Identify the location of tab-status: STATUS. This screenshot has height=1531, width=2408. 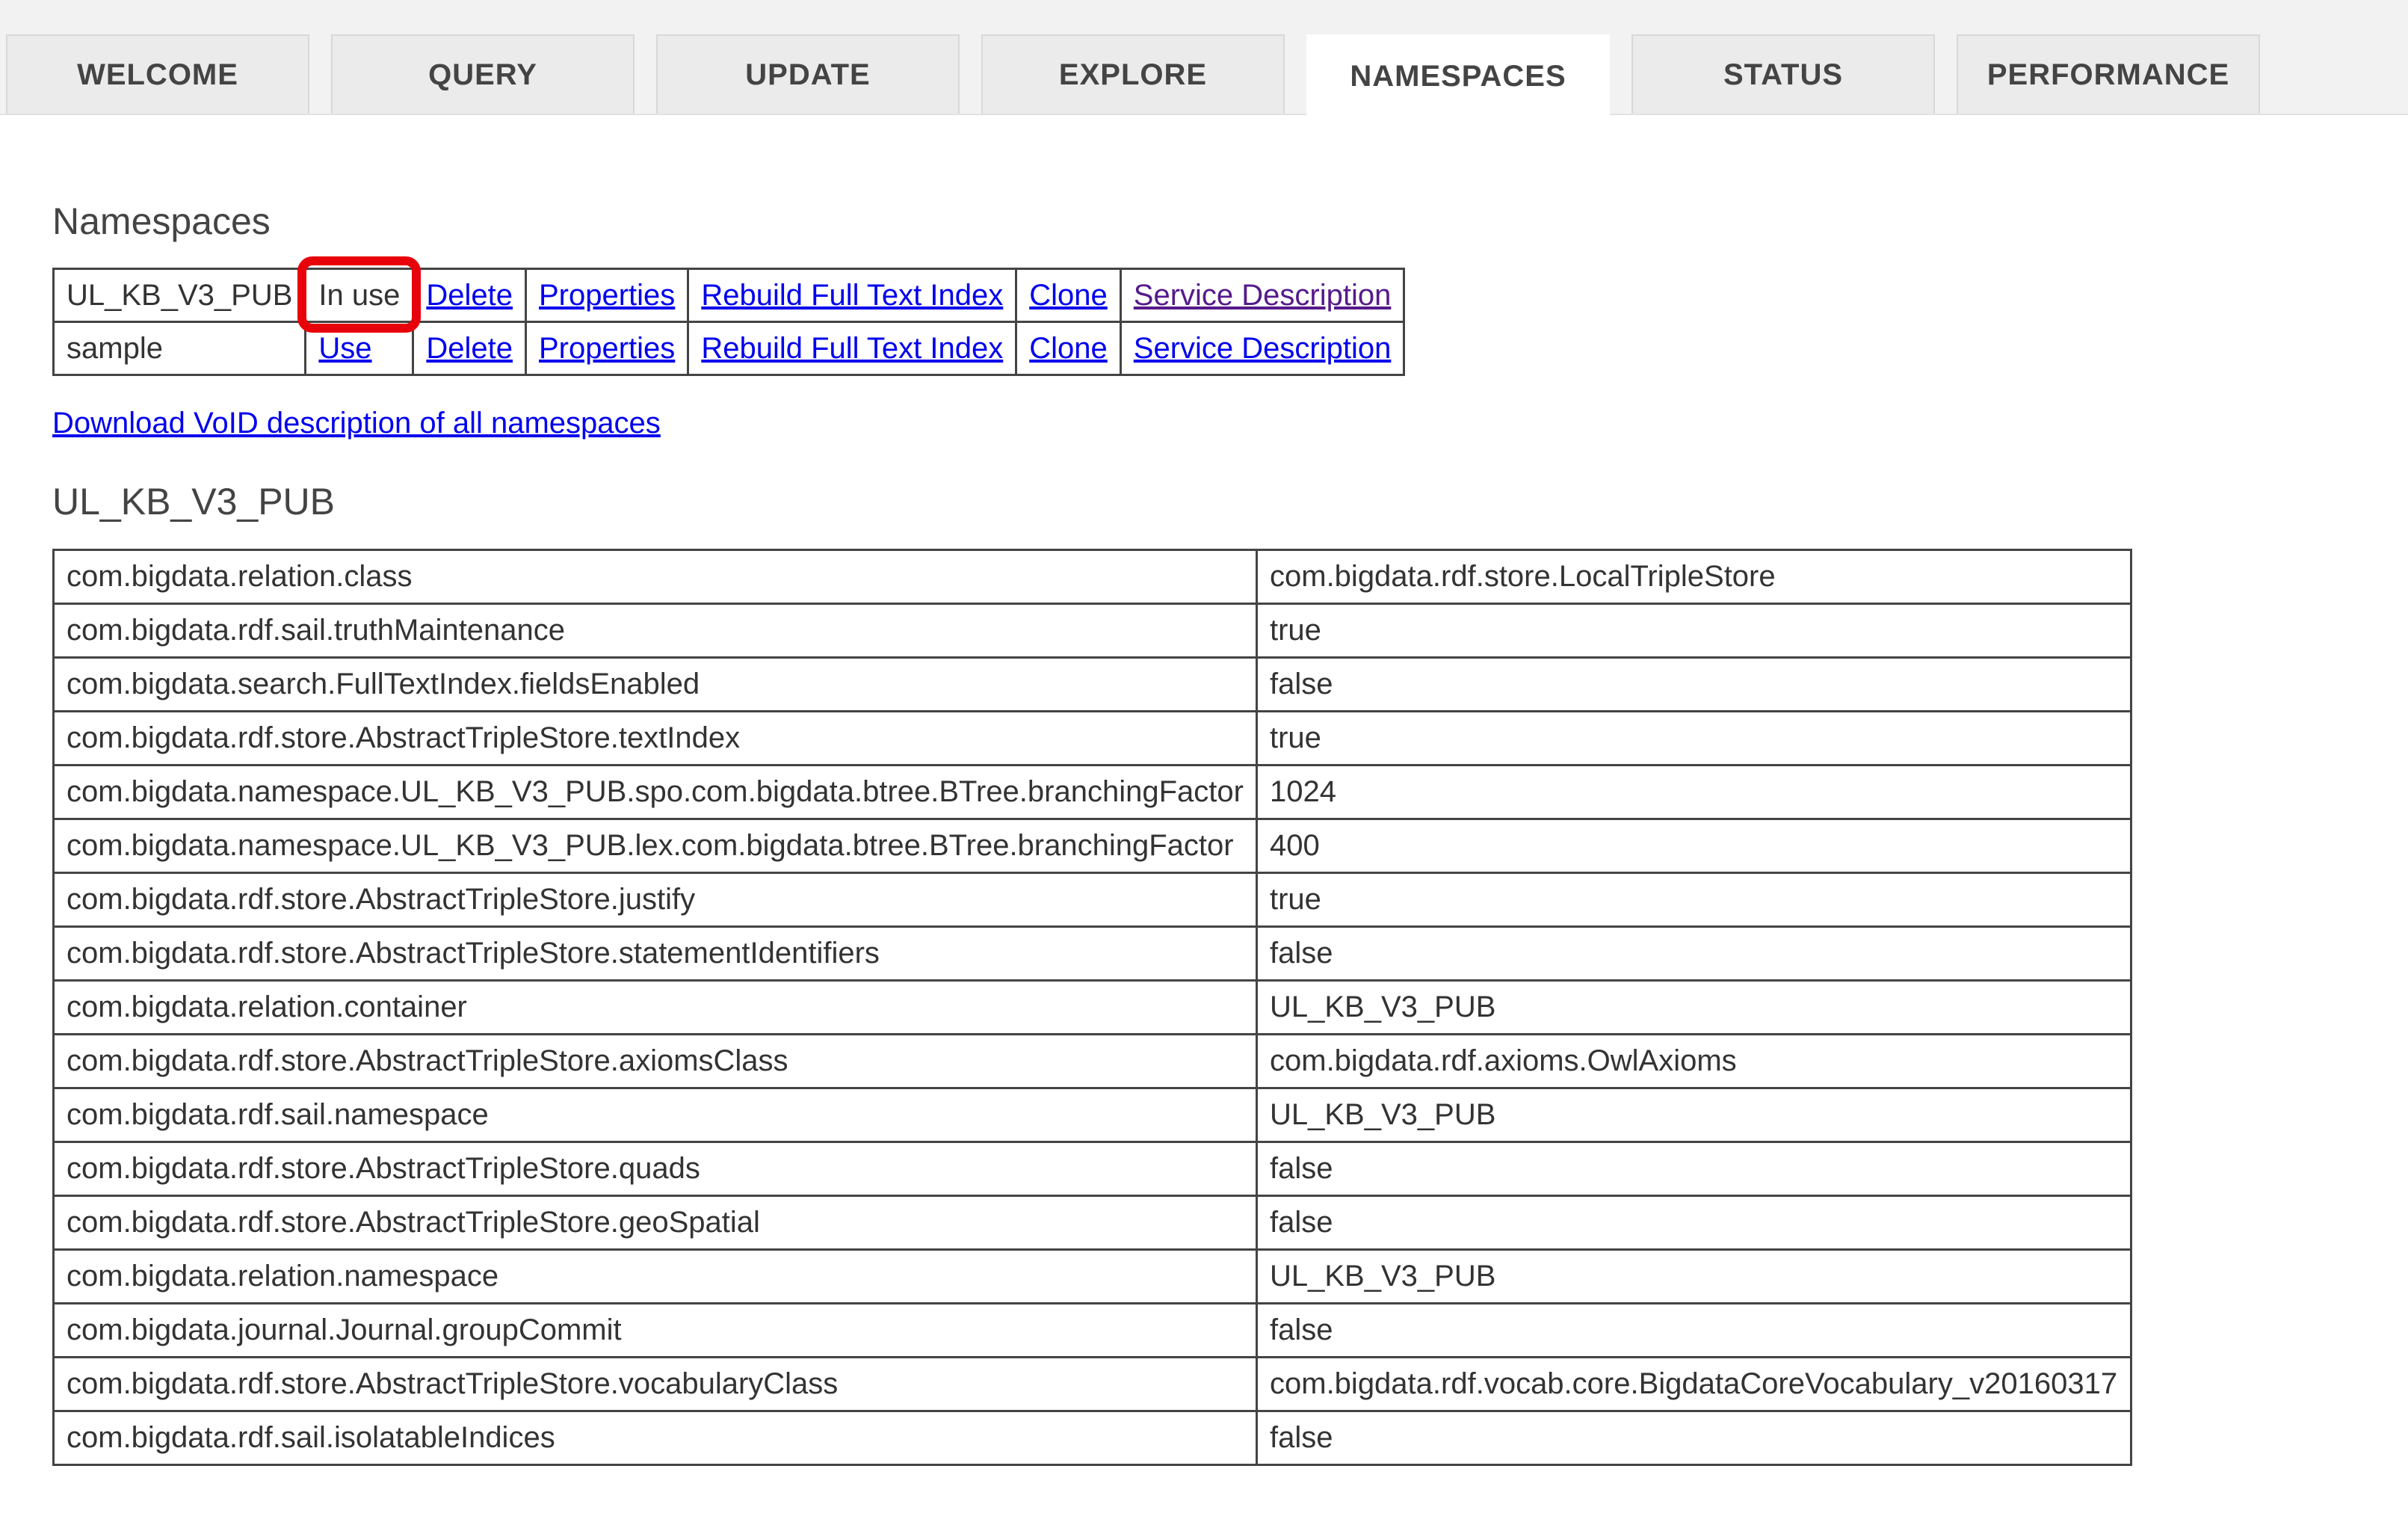
(1783, 74).